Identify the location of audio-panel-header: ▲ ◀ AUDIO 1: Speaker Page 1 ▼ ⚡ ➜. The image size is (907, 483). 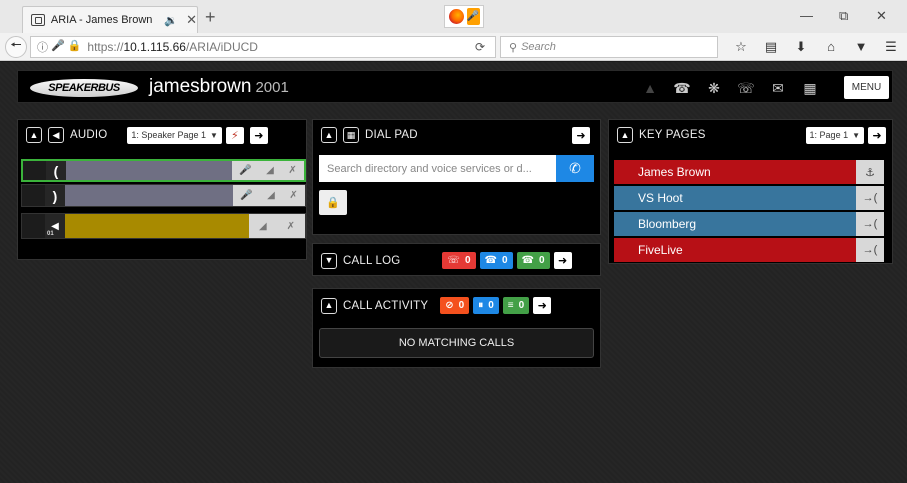
(162, 135).